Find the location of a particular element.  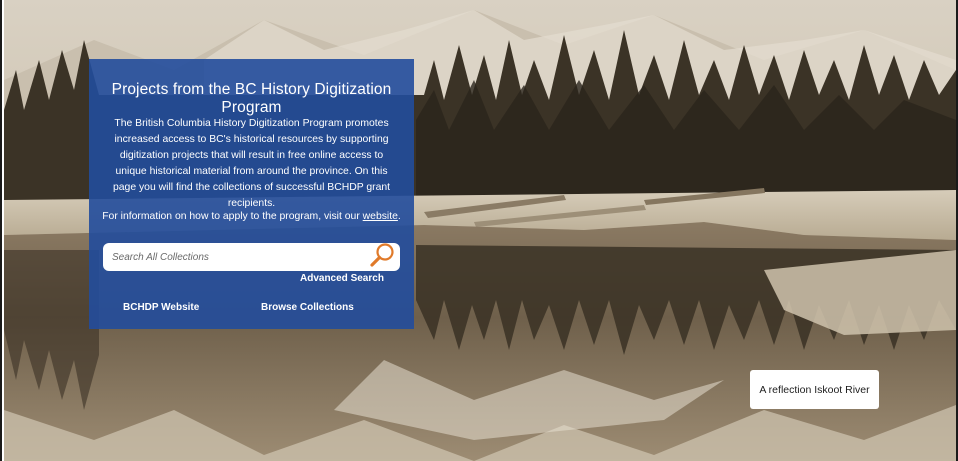

photo-caption: A reflection Iskoot River is located at coordinates (814, 389).